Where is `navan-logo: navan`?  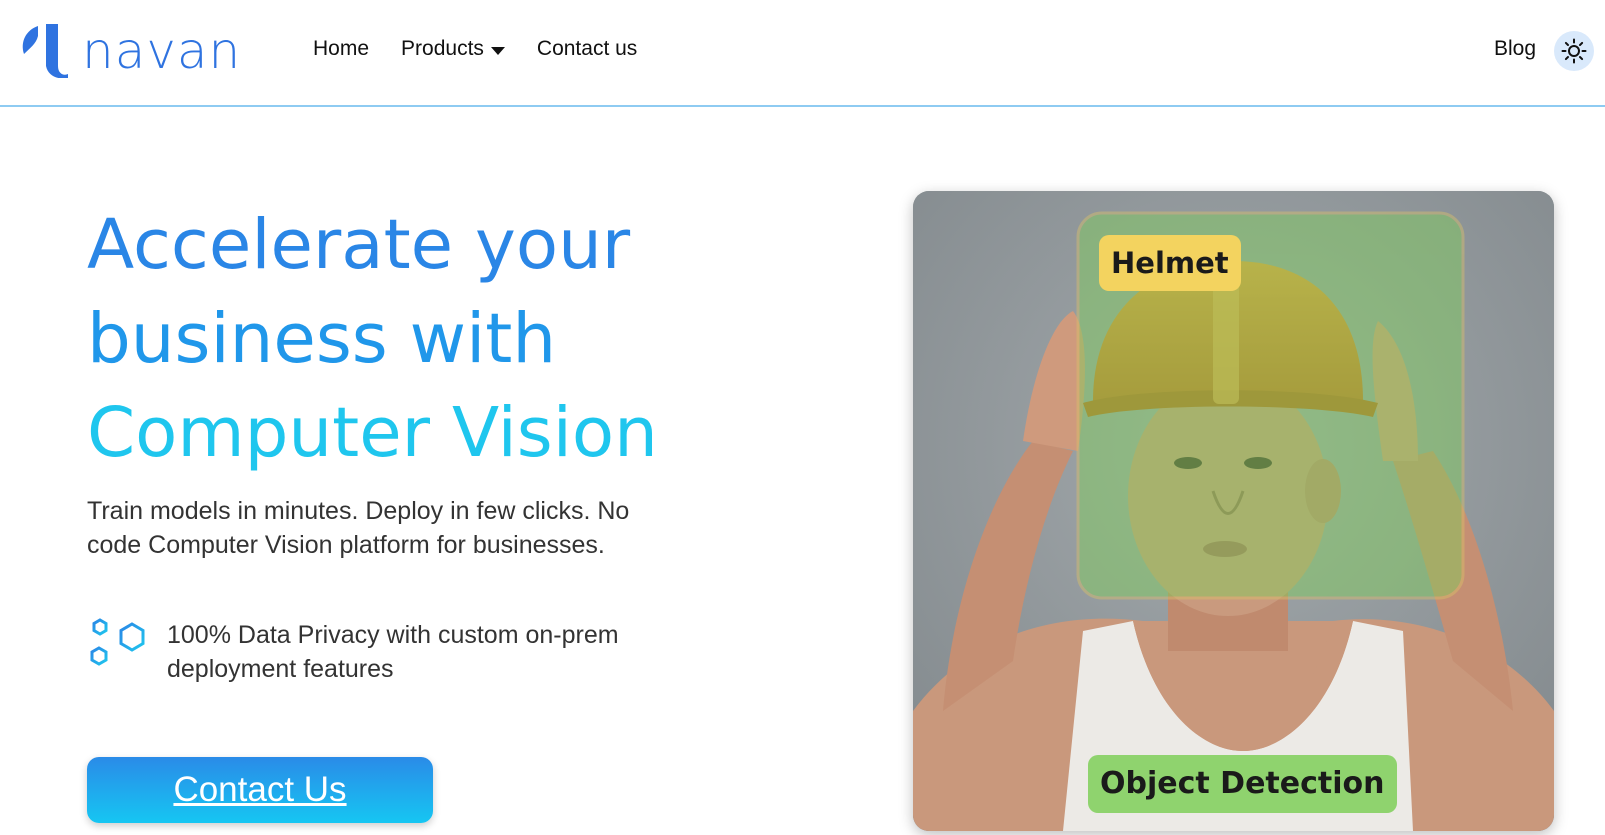
navan-logo: navan is located at coordinates (130, 51).